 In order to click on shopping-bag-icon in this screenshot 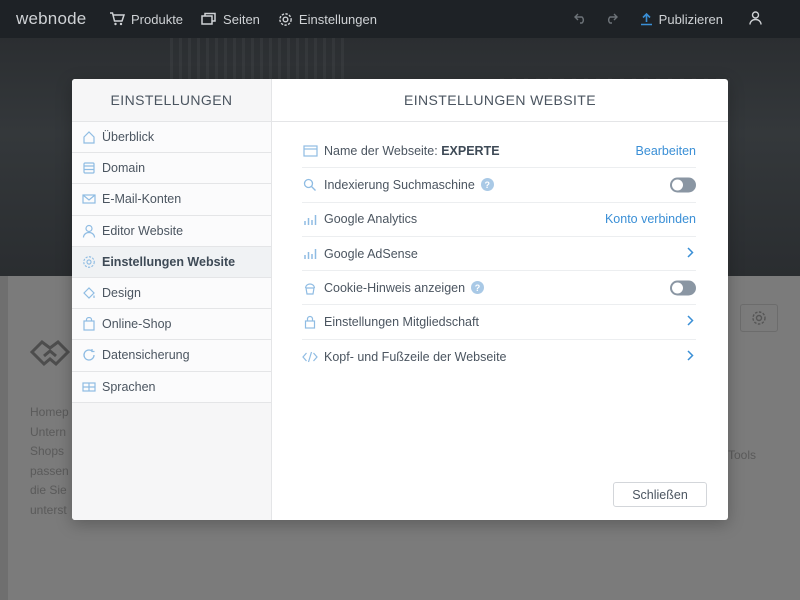, I will do `click(89, 324)`.